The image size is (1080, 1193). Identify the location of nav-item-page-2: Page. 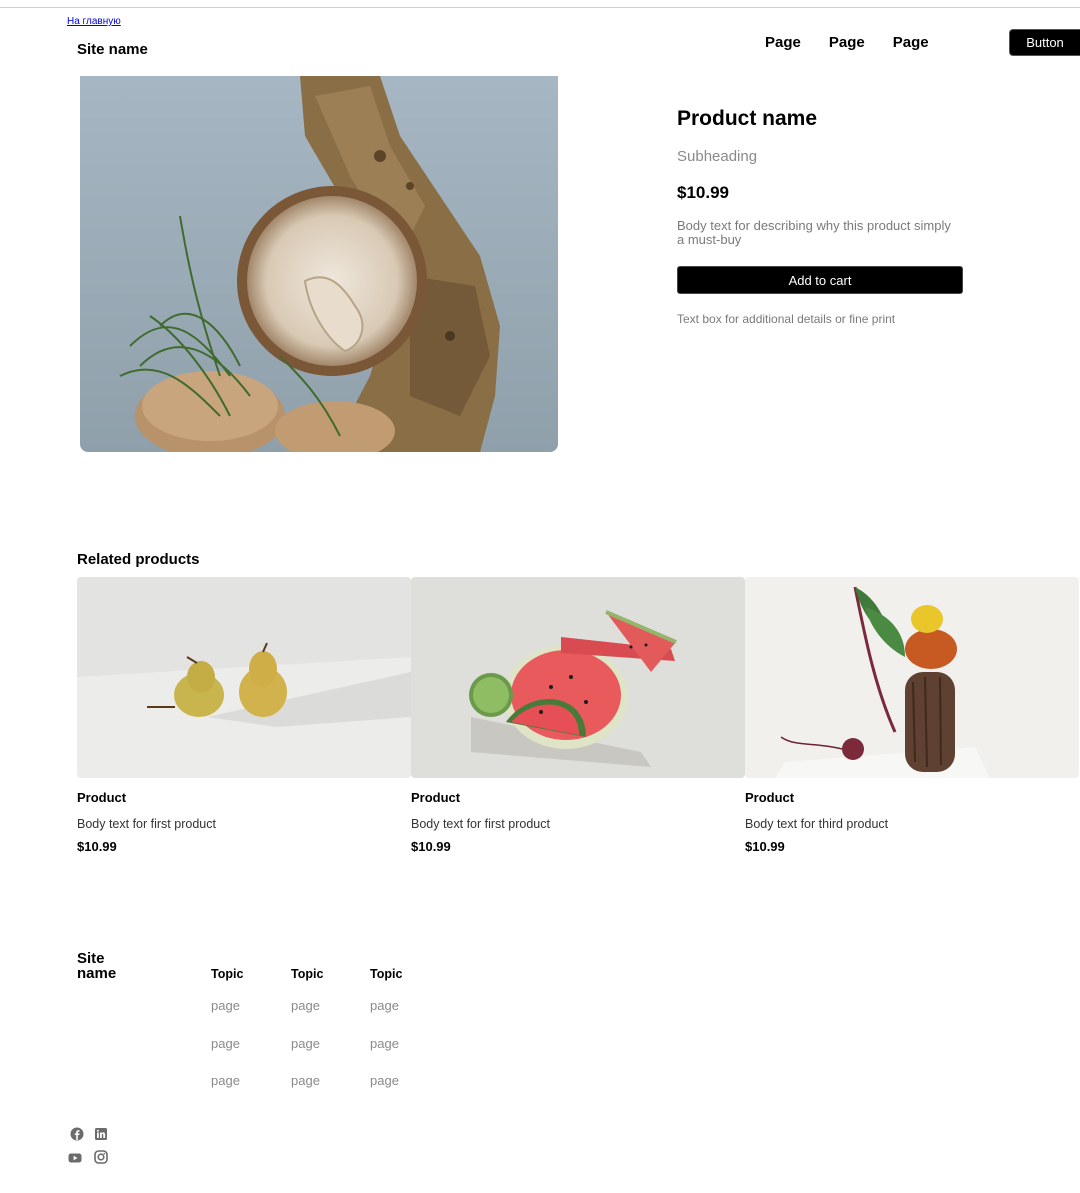
(847, 42).